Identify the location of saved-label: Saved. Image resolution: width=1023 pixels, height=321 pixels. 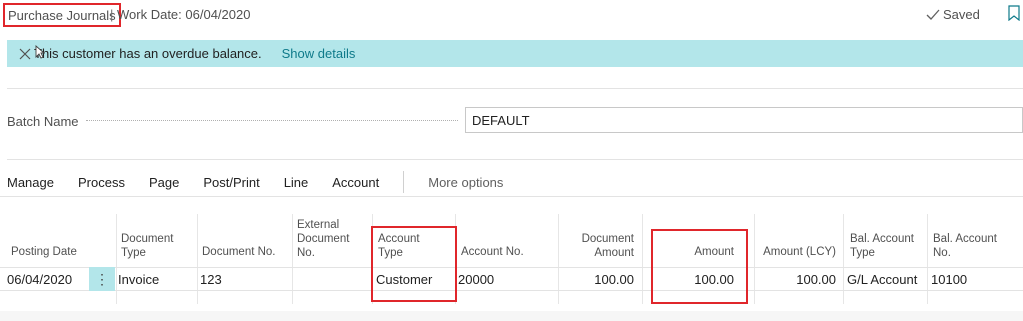
(961, 14).